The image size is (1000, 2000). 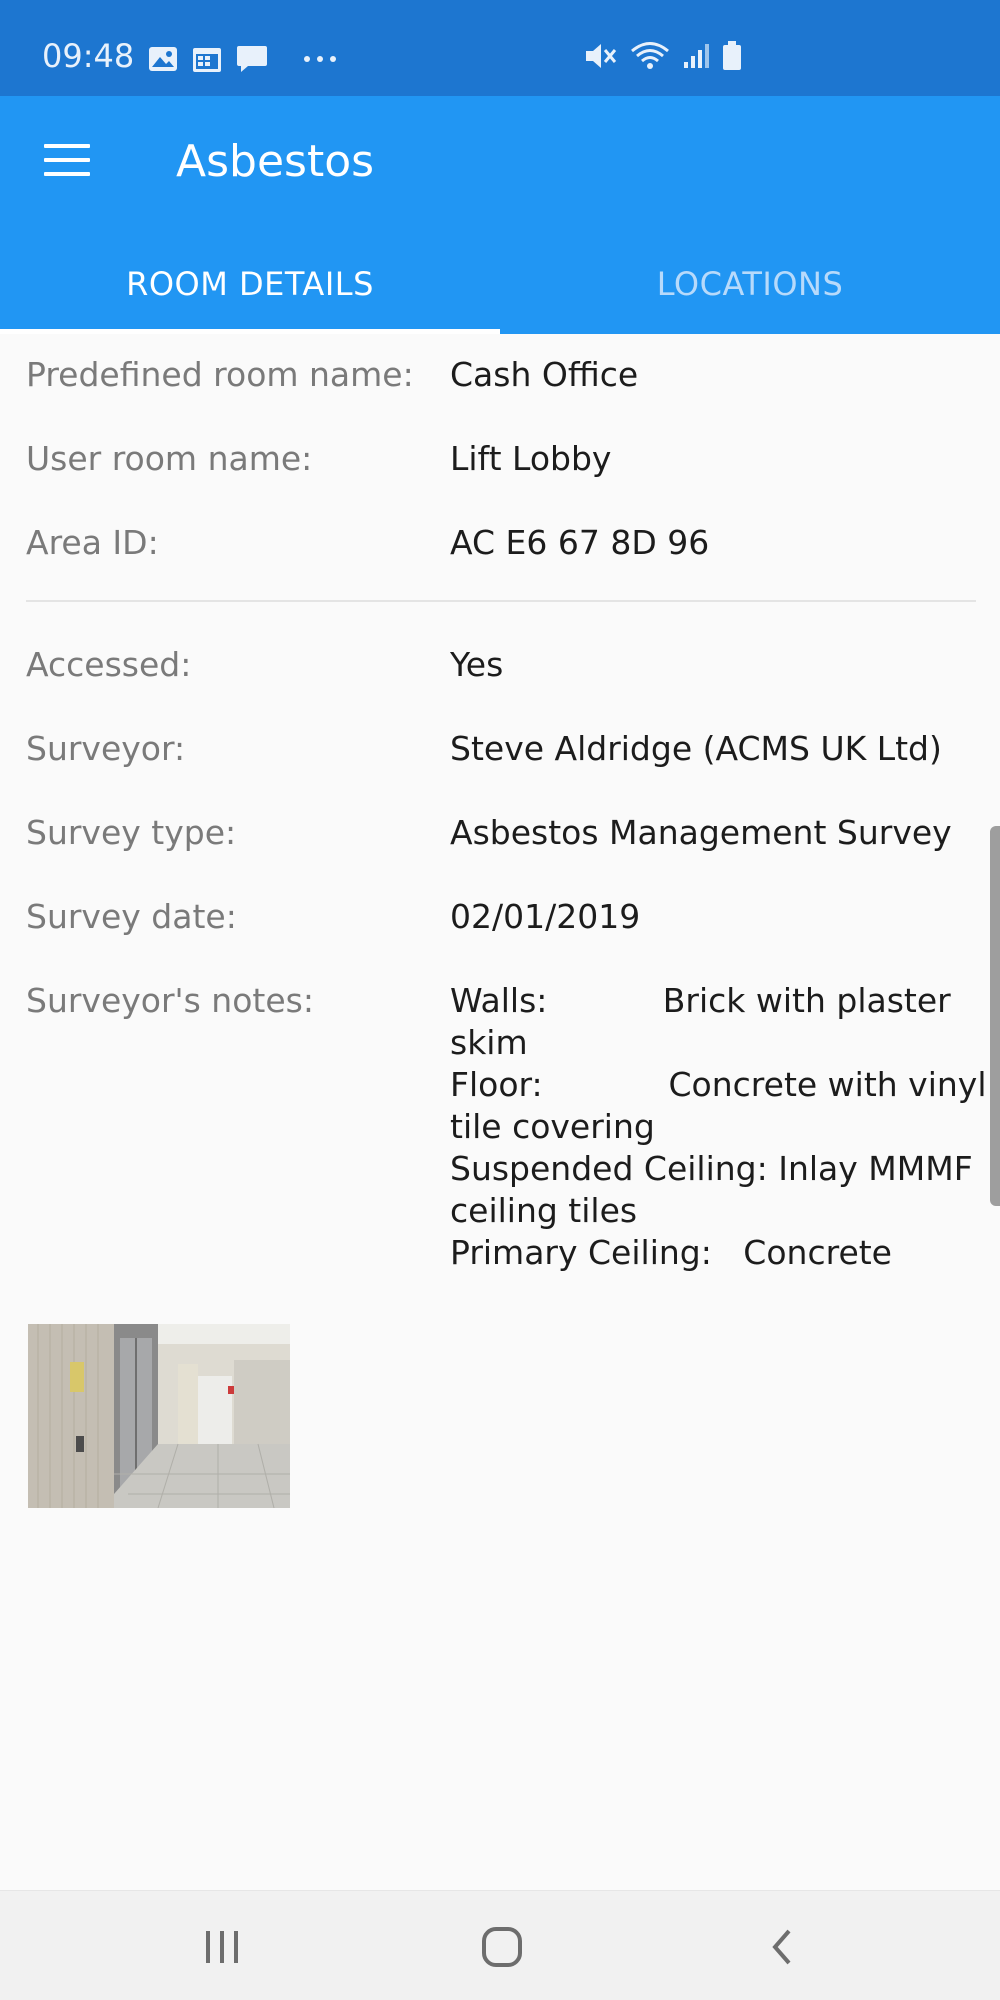 I want to click on system-nav-bar, so click(x=500, y=1945).